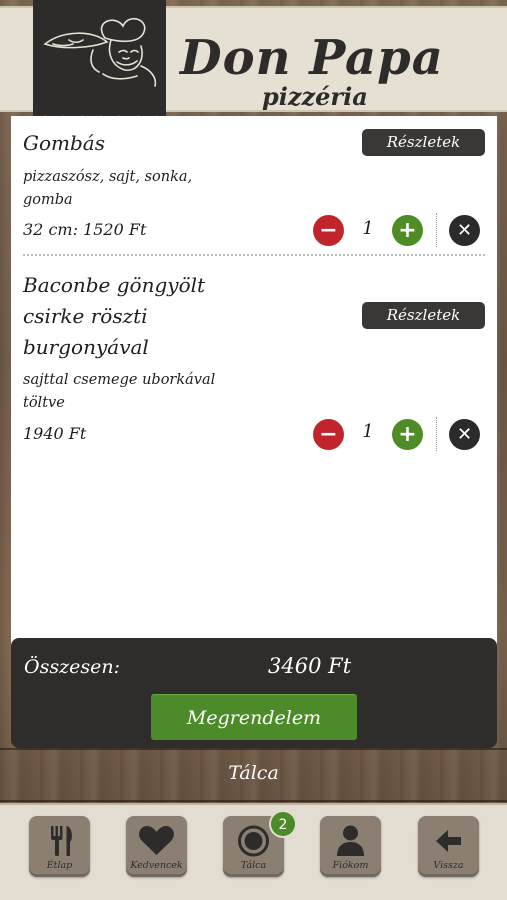 The width and height of the screenshot is (507, 900). Describe the element at coordinates (283, 824) in the screenshot. I see `tray-count-badge: 2` at that location.